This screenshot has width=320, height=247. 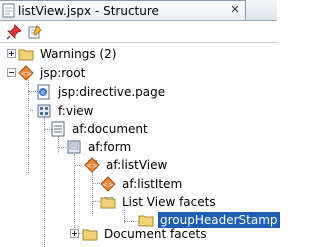 I want to click on document-icon, so click(x=58, y=129).